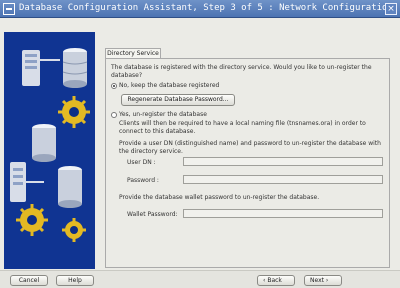 The image size is (400, 288). What do you see at coordinates (114, 115) in the screenshot?
I see `unregister-radio` at bounding box center [114, 115].